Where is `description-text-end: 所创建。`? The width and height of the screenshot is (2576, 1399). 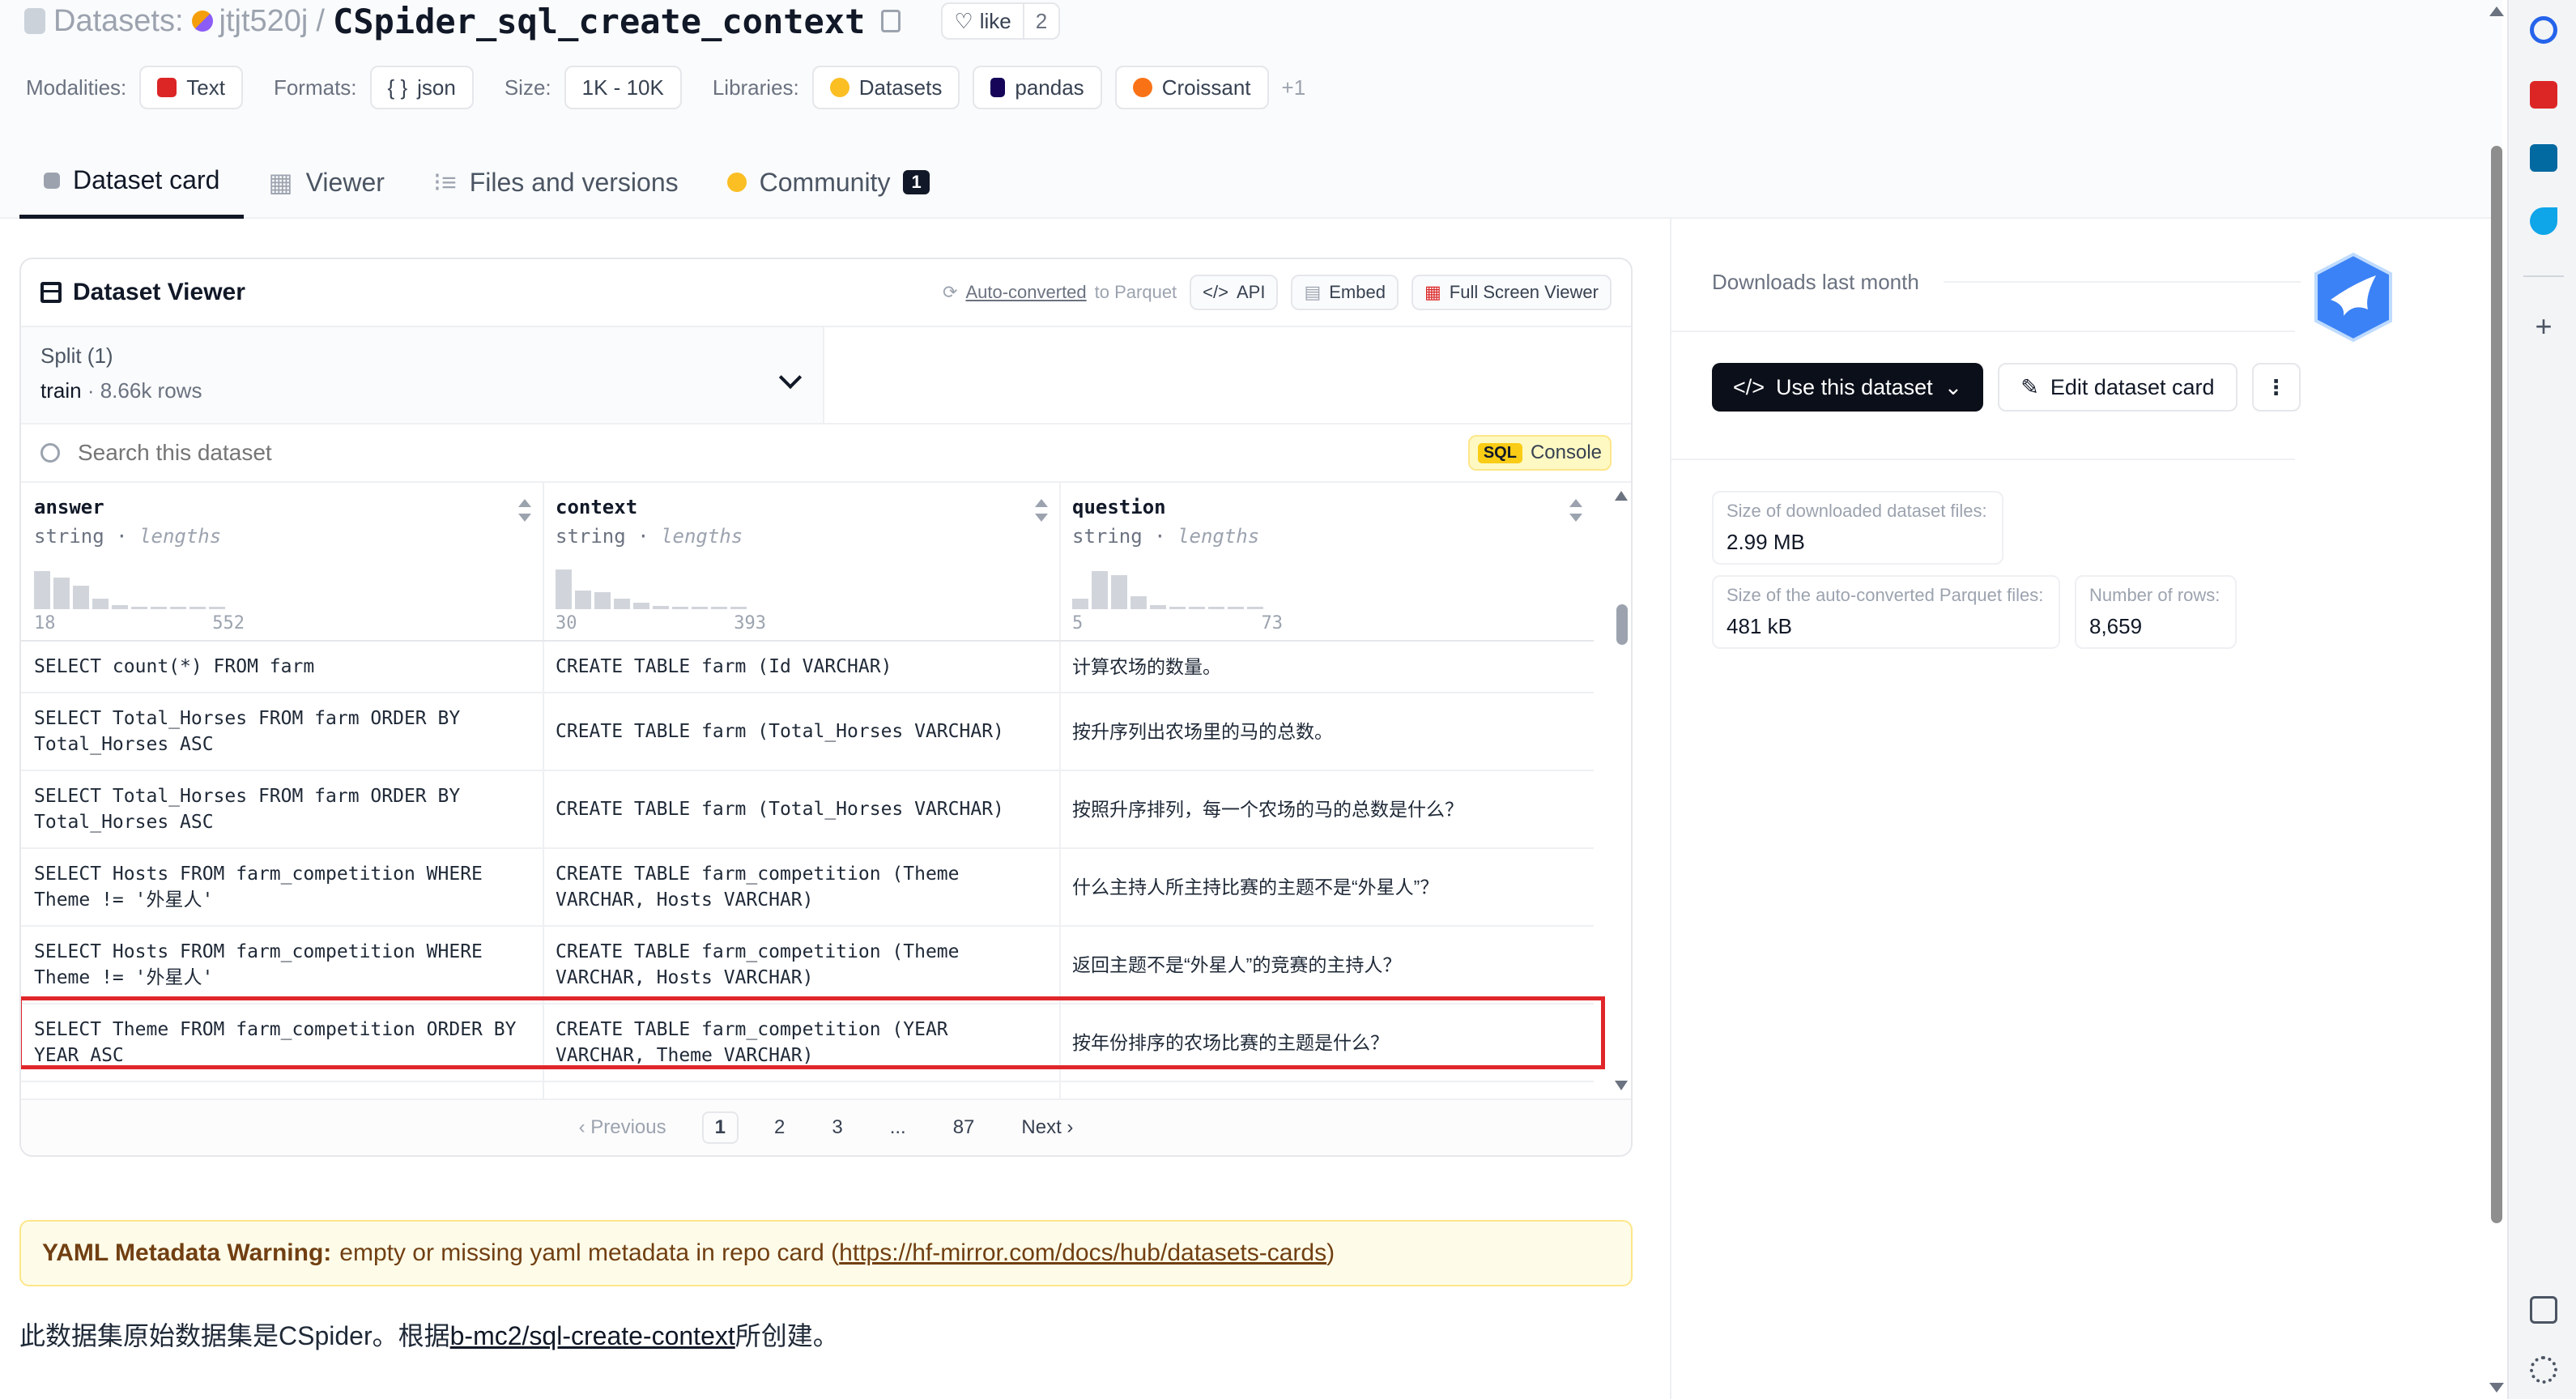
description-text-end: 所创建。 is located at coordinates (786, 1335).